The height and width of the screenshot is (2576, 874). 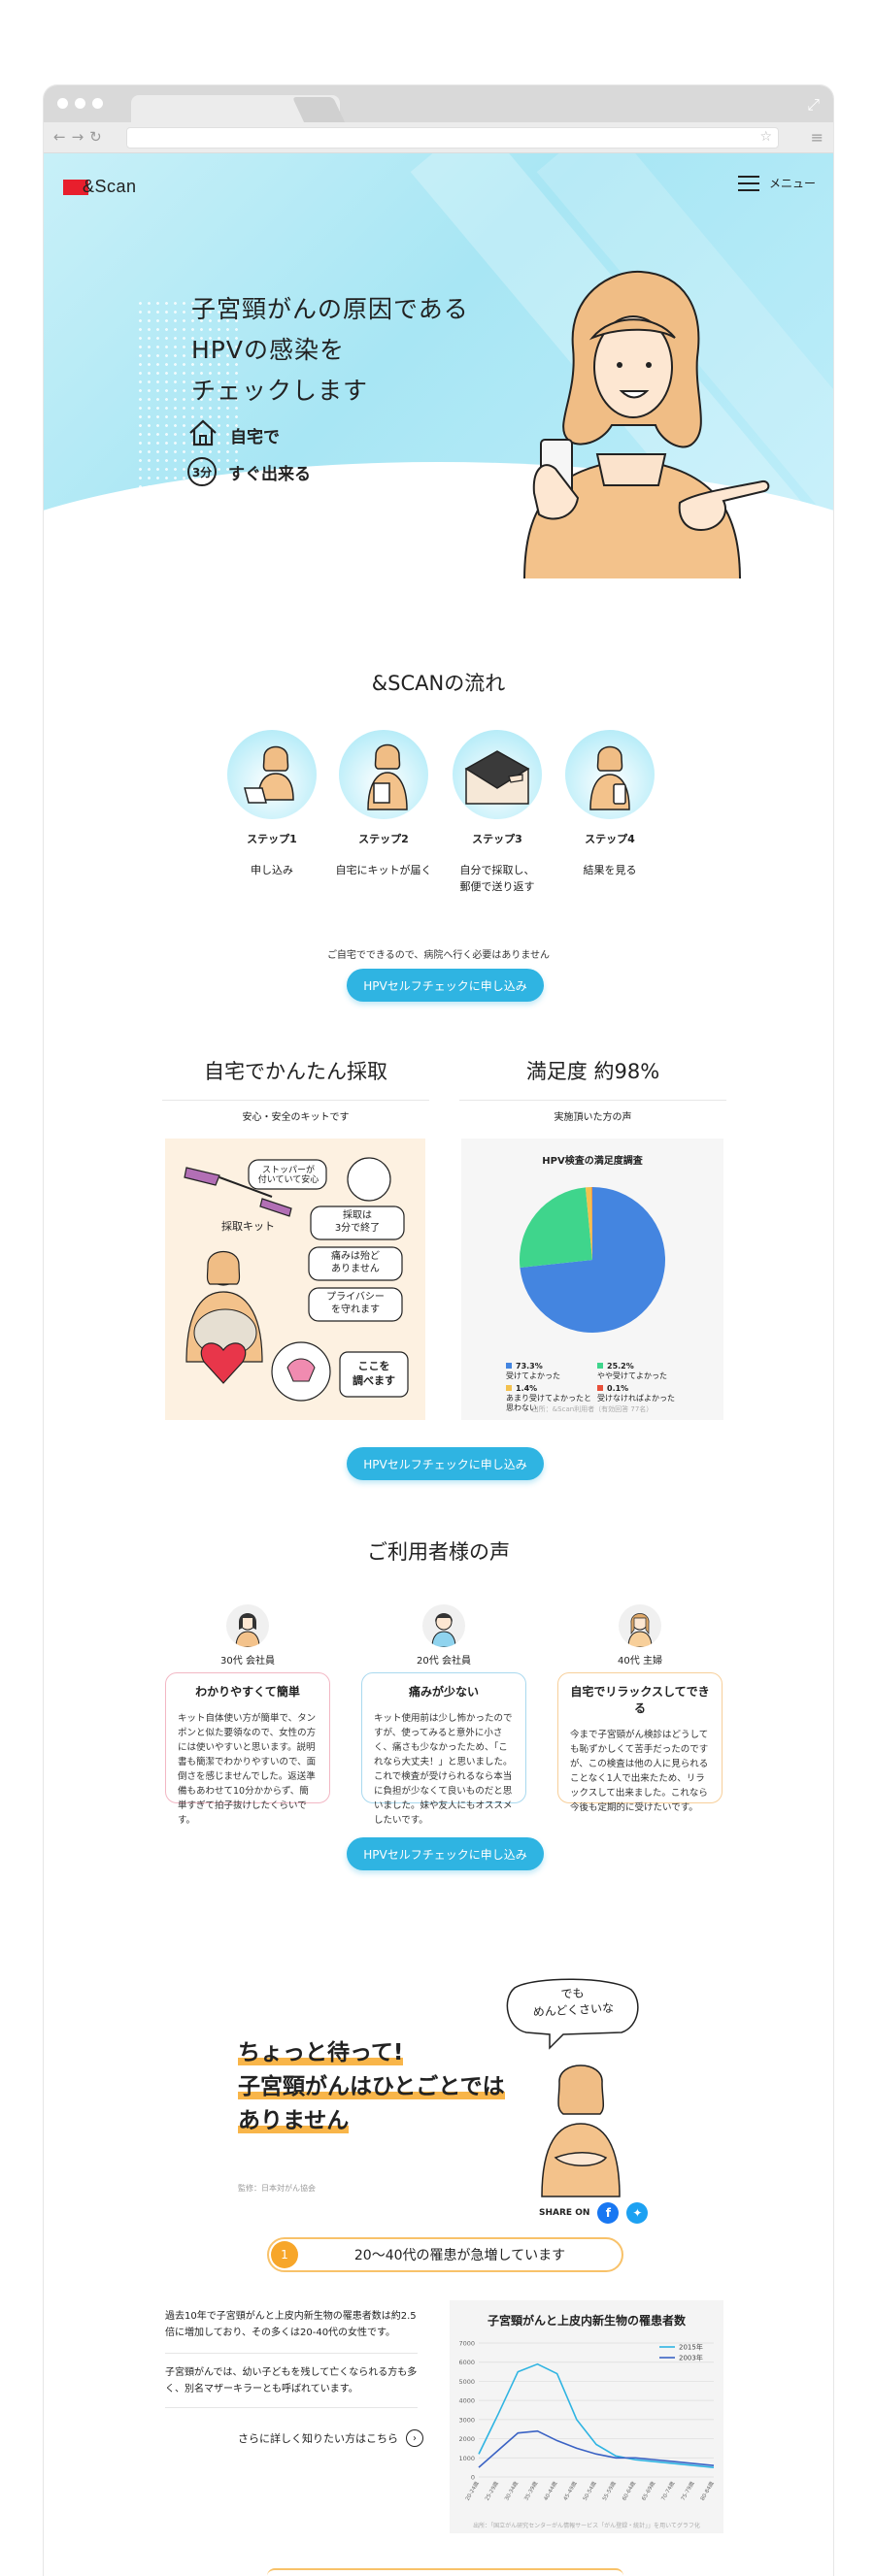 I want to click on y-tick-label: 1000, so click(x=467, y=2458).